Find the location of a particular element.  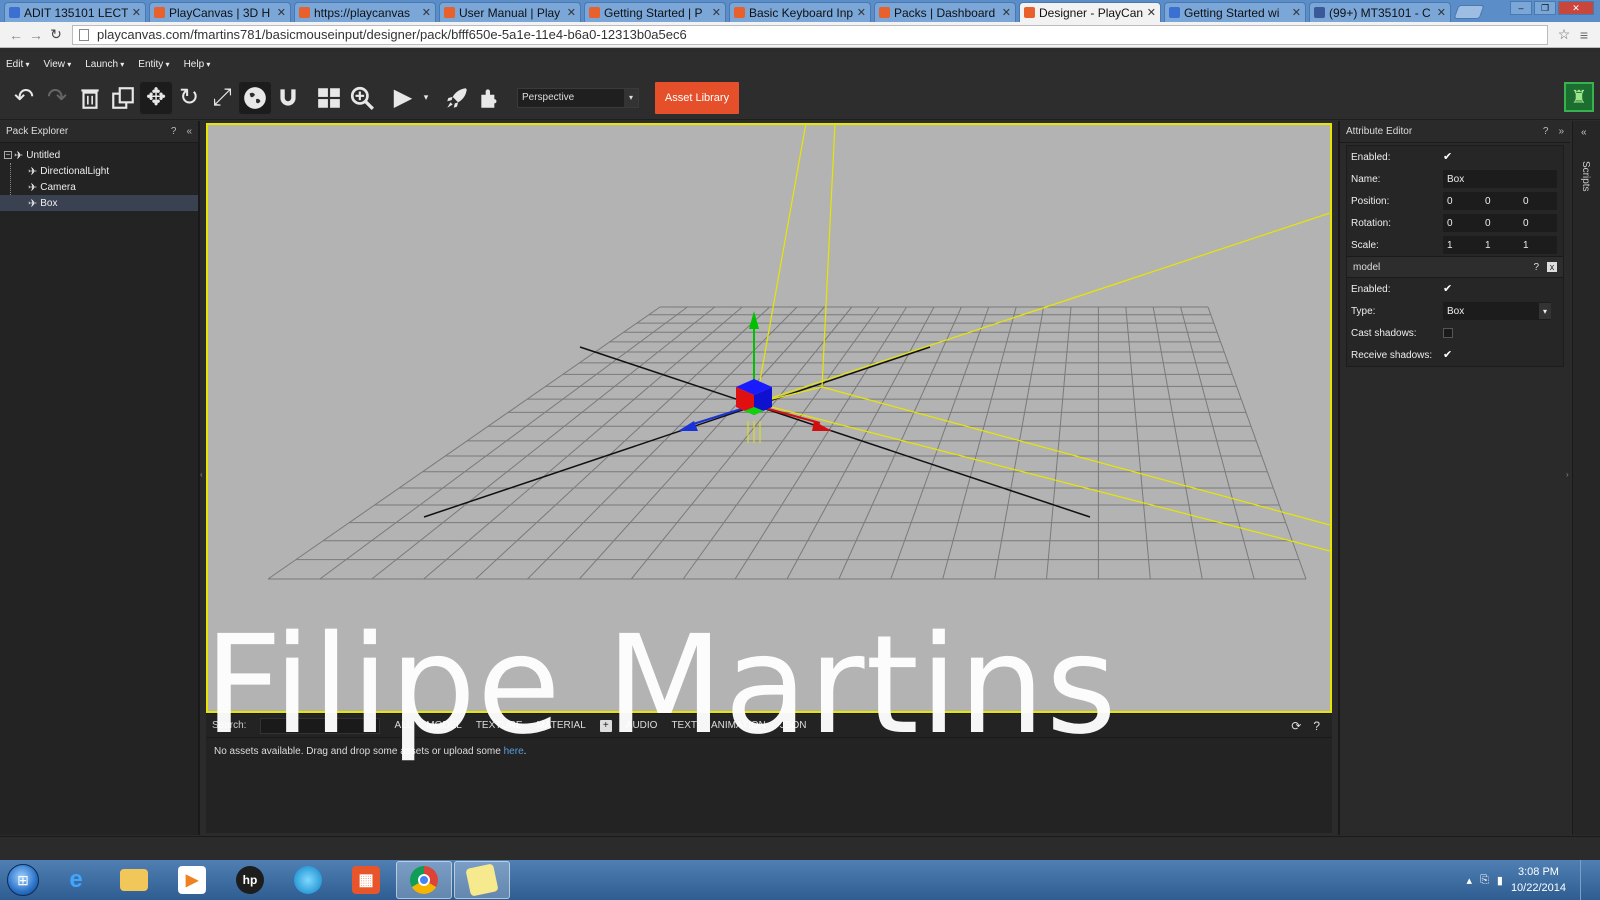

grid-layout-icon is located at coordinates (329, 98).